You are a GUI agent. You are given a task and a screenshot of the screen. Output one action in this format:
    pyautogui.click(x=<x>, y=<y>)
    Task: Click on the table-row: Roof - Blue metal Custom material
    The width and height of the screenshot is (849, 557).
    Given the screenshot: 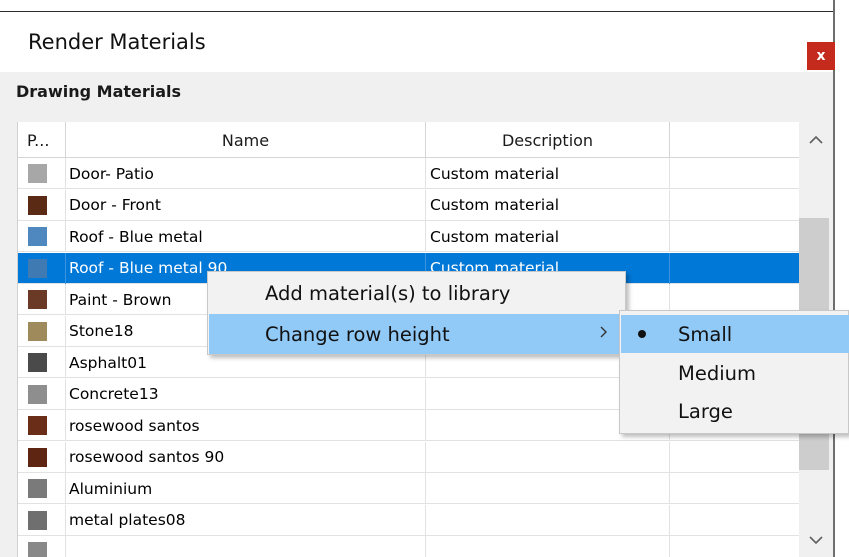 What is the action you would take?
    pyautogui.click(x=408, y=236)
    